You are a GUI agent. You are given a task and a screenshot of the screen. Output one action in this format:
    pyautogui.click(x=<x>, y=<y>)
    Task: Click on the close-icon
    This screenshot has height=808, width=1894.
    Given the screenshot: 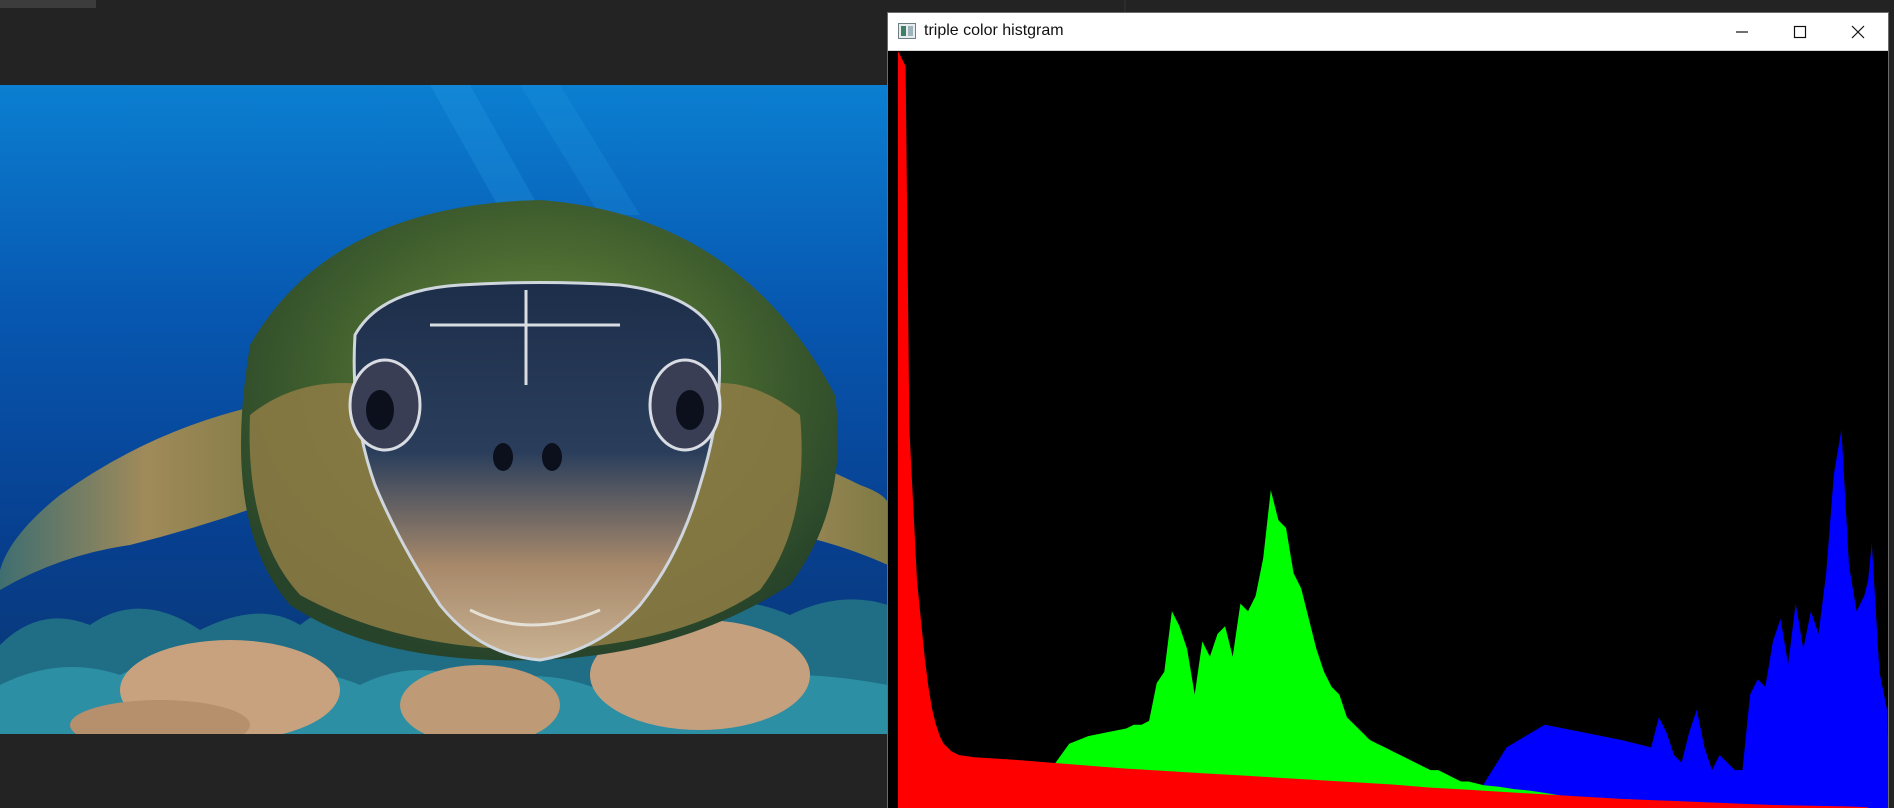 What is the action you would take?
    pyautogui.click(x=1858, y=32)
    